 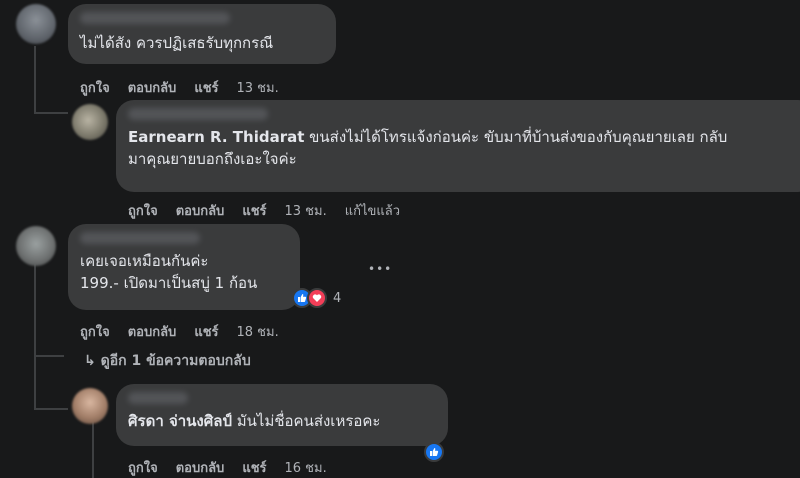 What do you see at coordinates (216, 137) in the screenshot?
I see `author-name: Earnearn R. Thidarat` at bounding box center [216, 137].